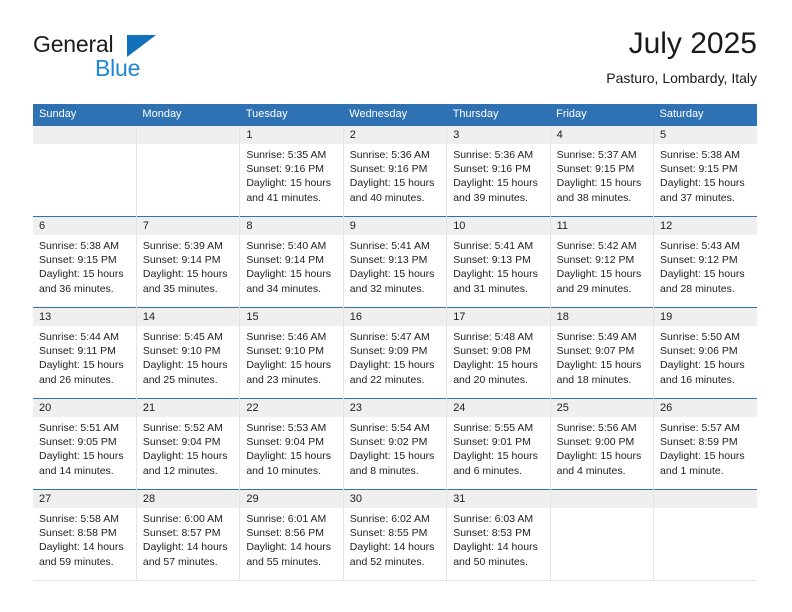 The image size is (792, 612). Describe the element at coordinates (700, 337) in the screenshot. I see `sunrise-text: Sunrise: 5:50 AM` at that location.